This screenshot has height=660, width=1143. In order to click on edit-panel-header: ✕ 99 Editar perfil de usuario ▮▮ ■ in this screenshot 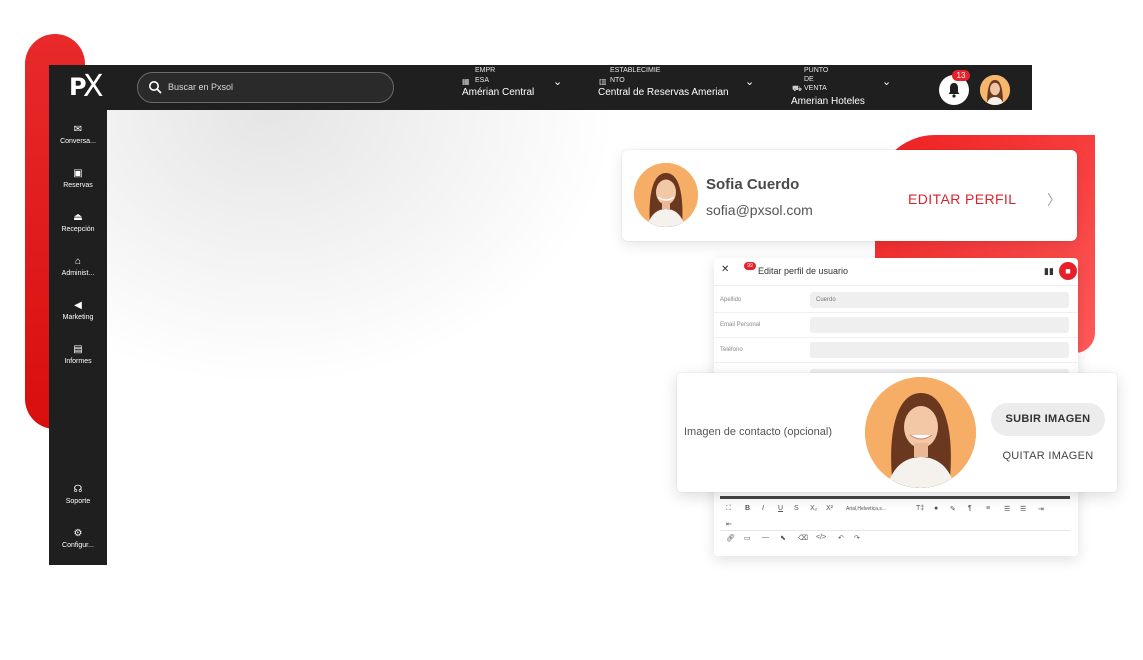, I will do `click(896, 272)`.